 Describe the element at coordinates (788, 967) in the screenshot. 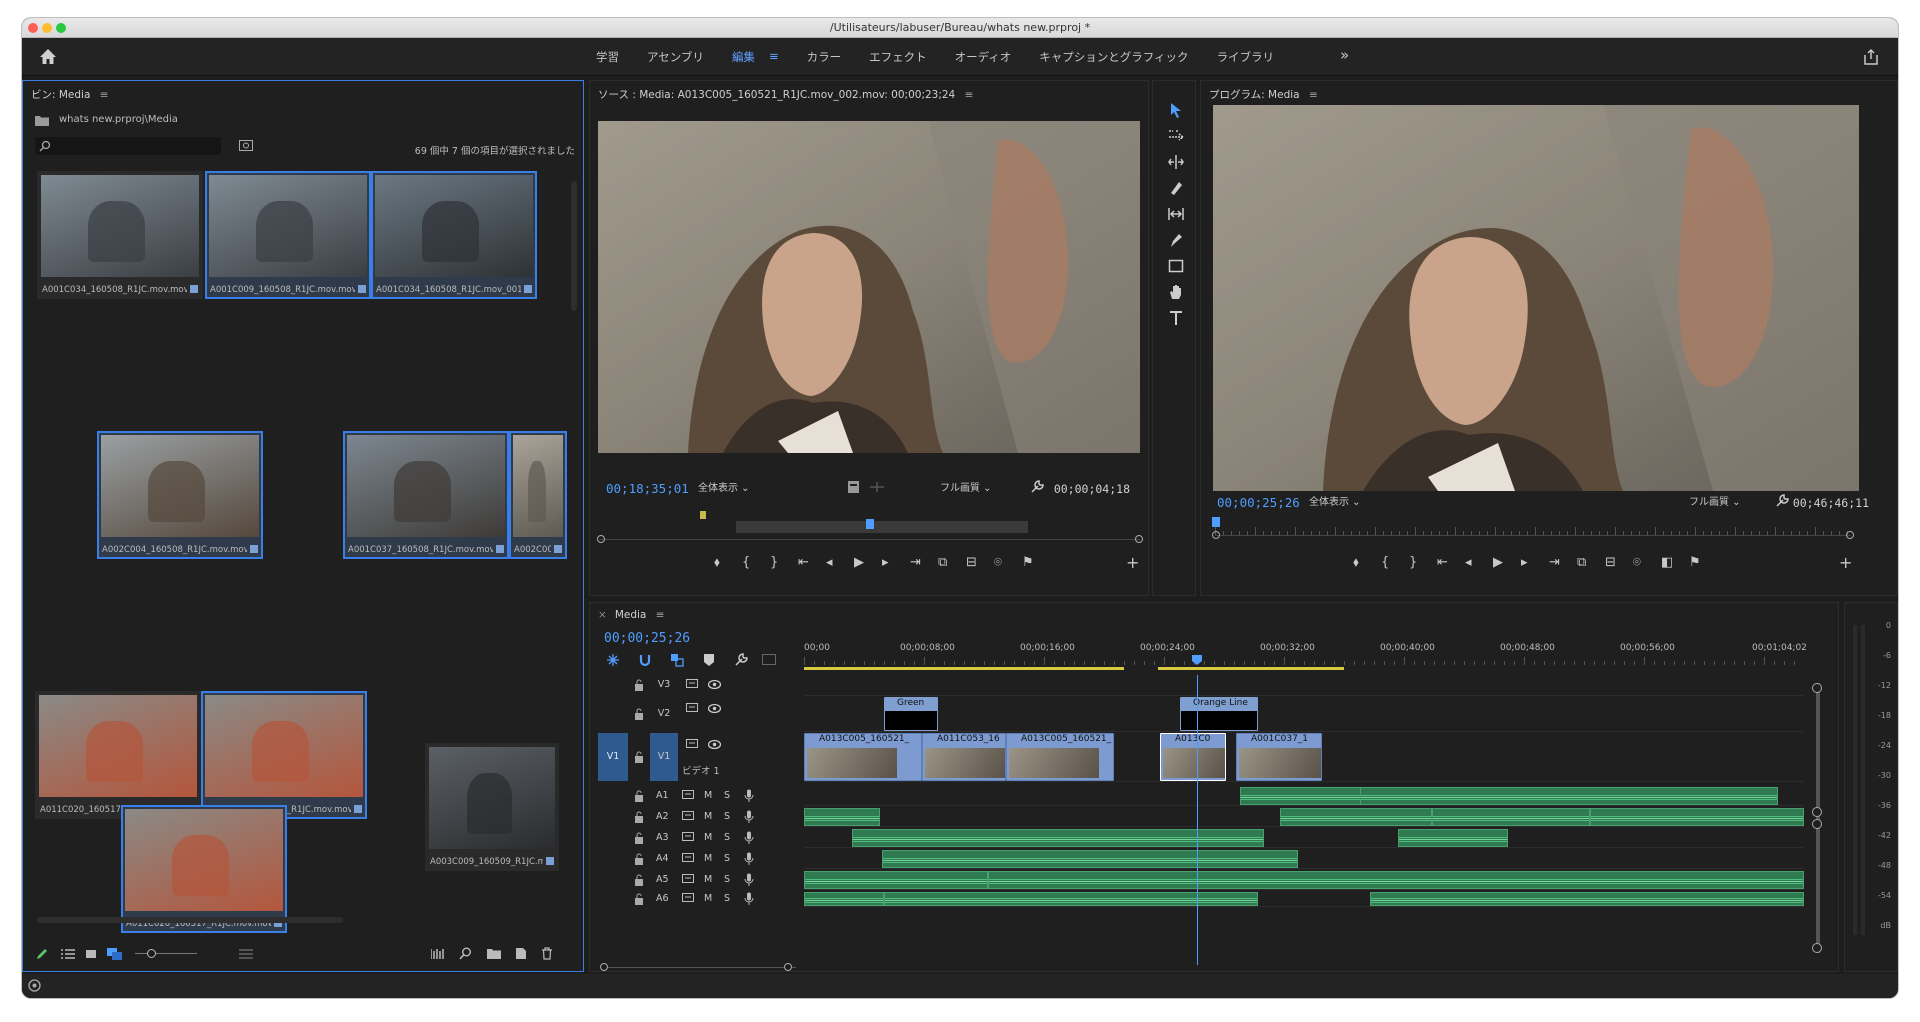

I see `timeline-zoom-handle-right` at that location.